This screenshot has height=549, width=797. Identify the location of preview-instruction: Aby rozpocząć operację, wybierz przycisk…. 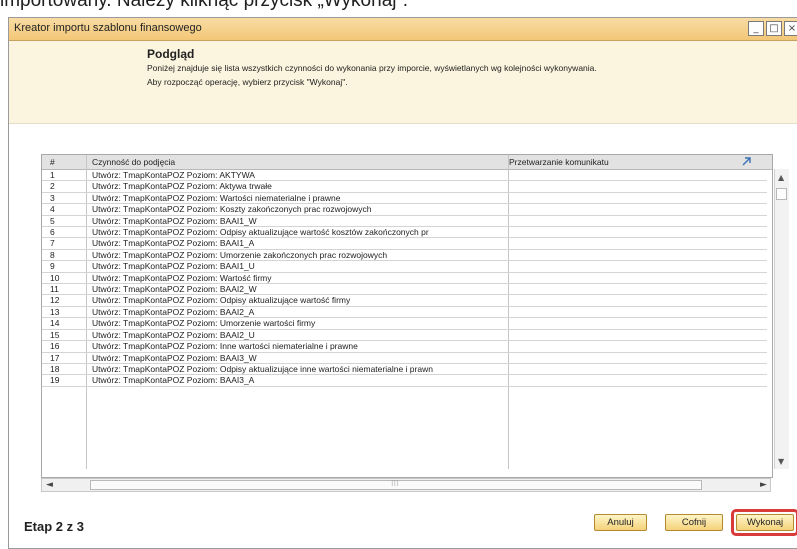
(247, 82).